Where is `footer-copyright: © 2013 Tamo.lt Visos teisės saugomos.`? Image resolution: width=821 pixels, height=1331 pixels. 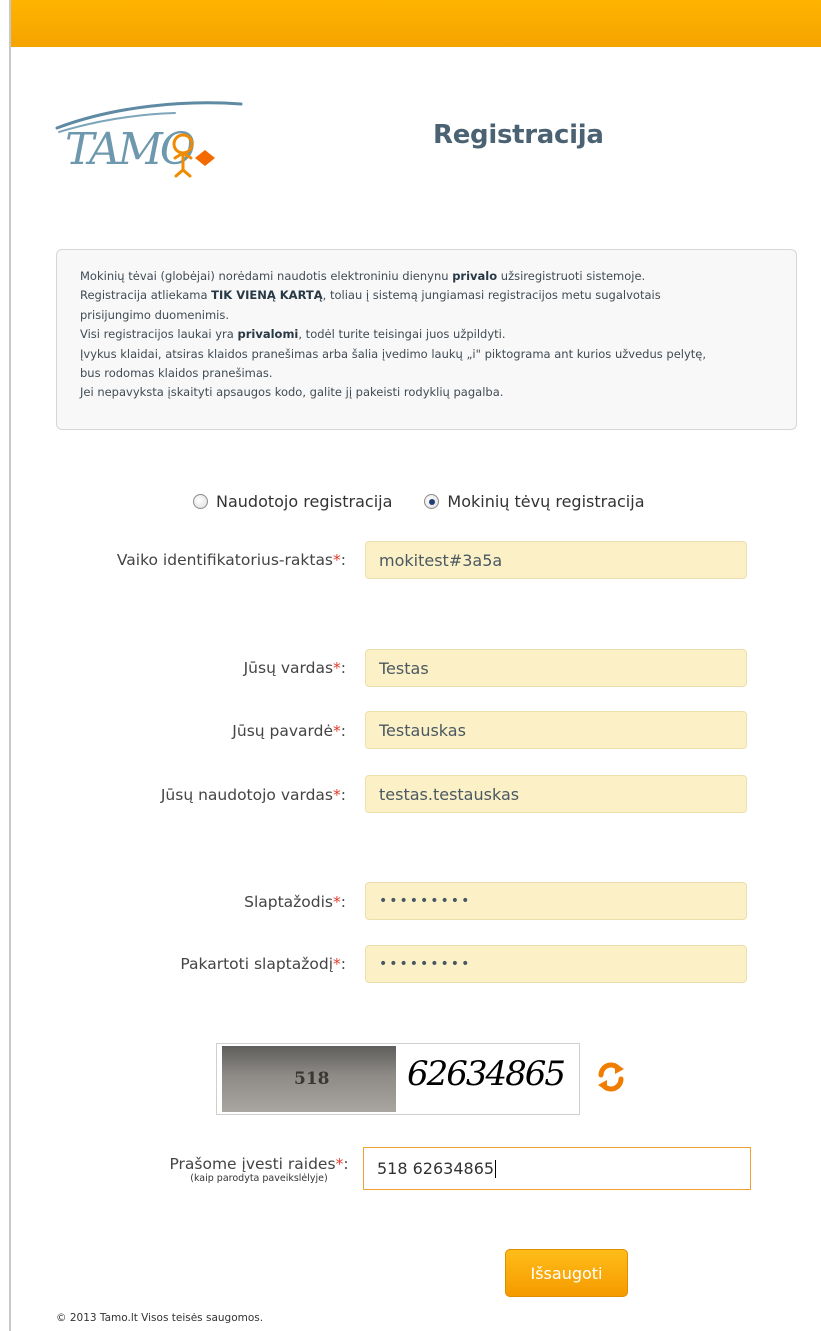 footer-copyright: © 2013 Tamo.lt Visos teisės saugomos. is located at coordinates (160, 1318).